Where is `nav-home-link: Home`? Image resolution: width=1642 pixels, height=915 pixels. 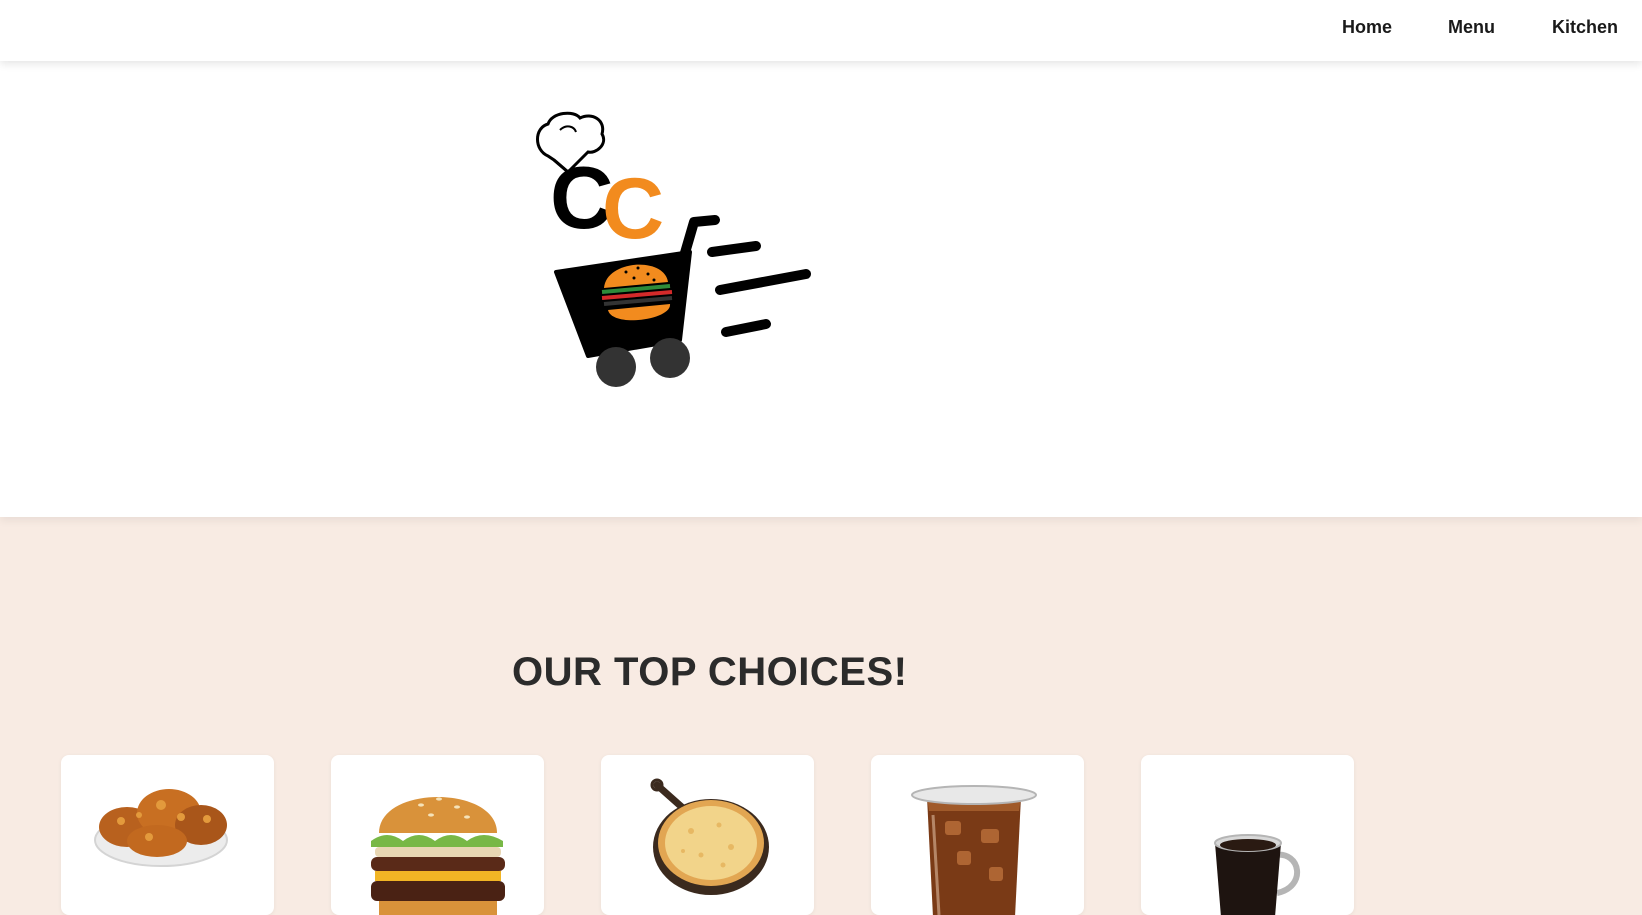 nav-home-link: Home is located at coordinates (1367, 27).